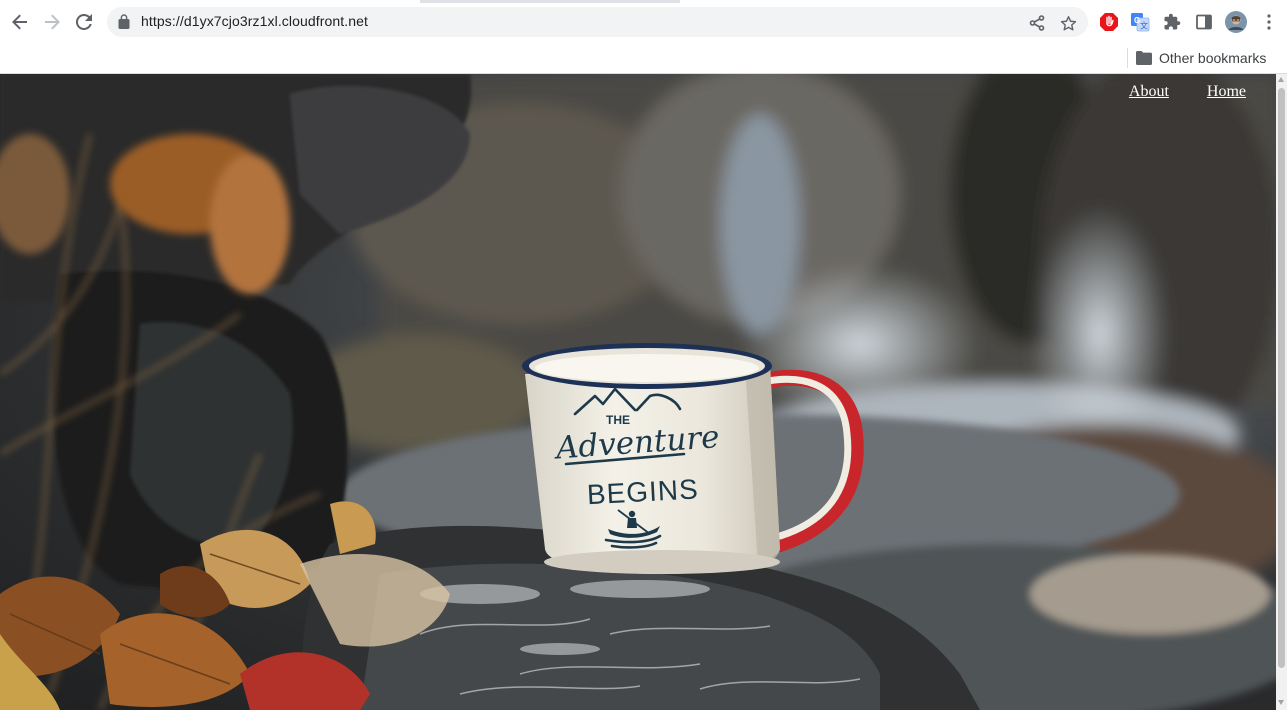  I want to click on back-button, so click(20, 22).